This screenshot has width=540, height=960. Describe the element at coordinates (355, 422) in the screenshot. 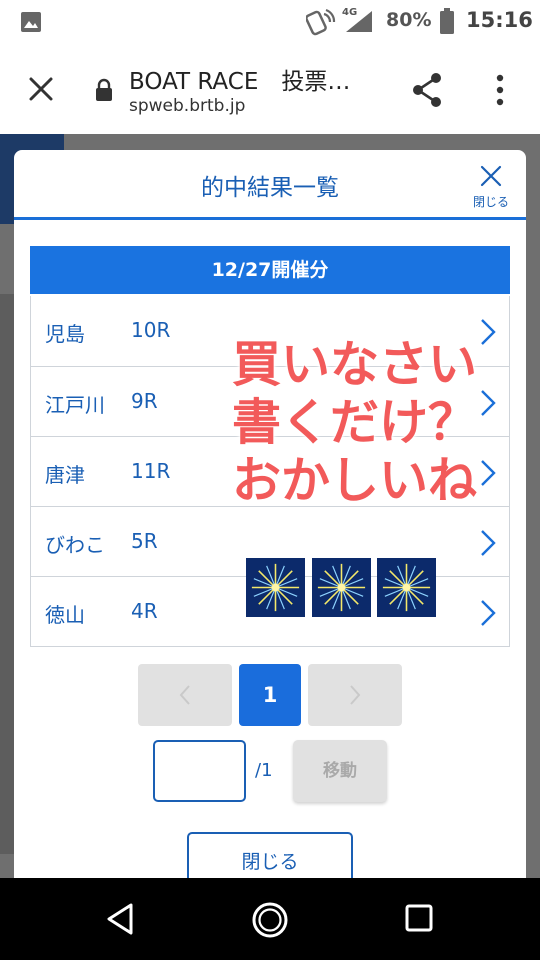

I see `overlay-line: 書くだけ？` at that location.